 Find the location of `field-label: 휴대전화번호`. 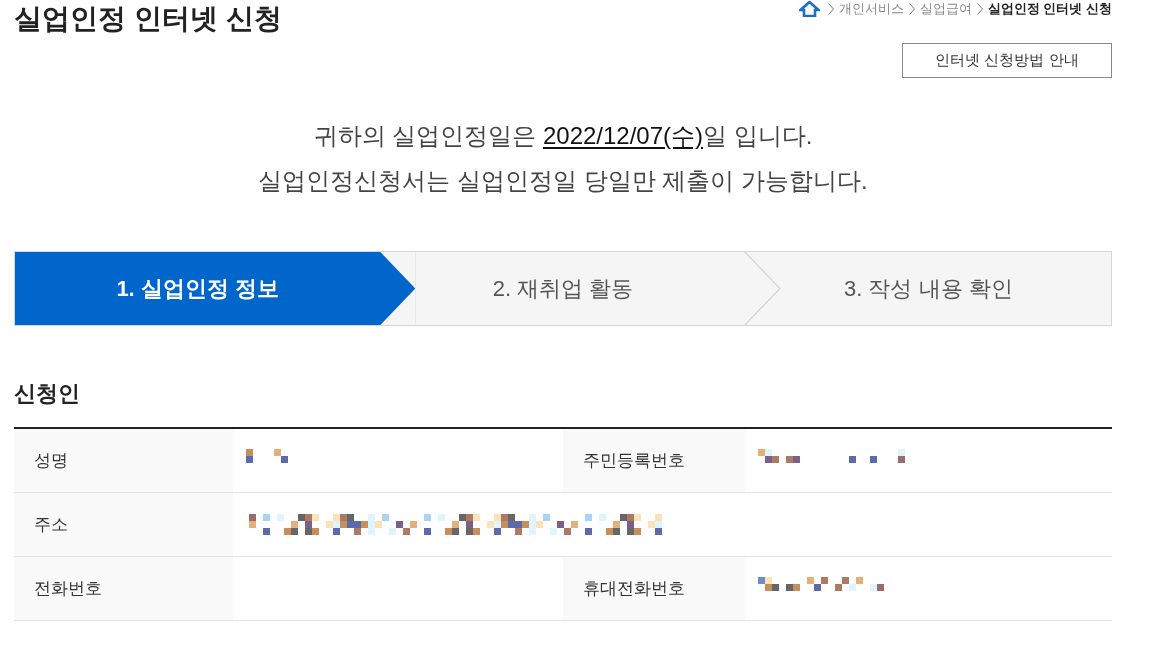

field-label: 휴대전화번호 is located at coordinates (654, 588).